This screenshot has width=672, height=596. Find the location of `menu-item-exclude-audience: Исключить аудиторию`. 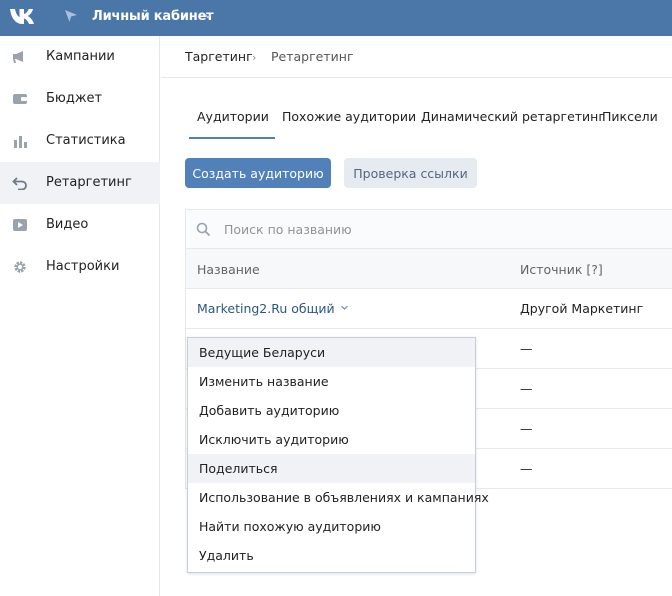

menu-item-exclude-audience: Исключить аудиторию is located at coordinates (331, 439).